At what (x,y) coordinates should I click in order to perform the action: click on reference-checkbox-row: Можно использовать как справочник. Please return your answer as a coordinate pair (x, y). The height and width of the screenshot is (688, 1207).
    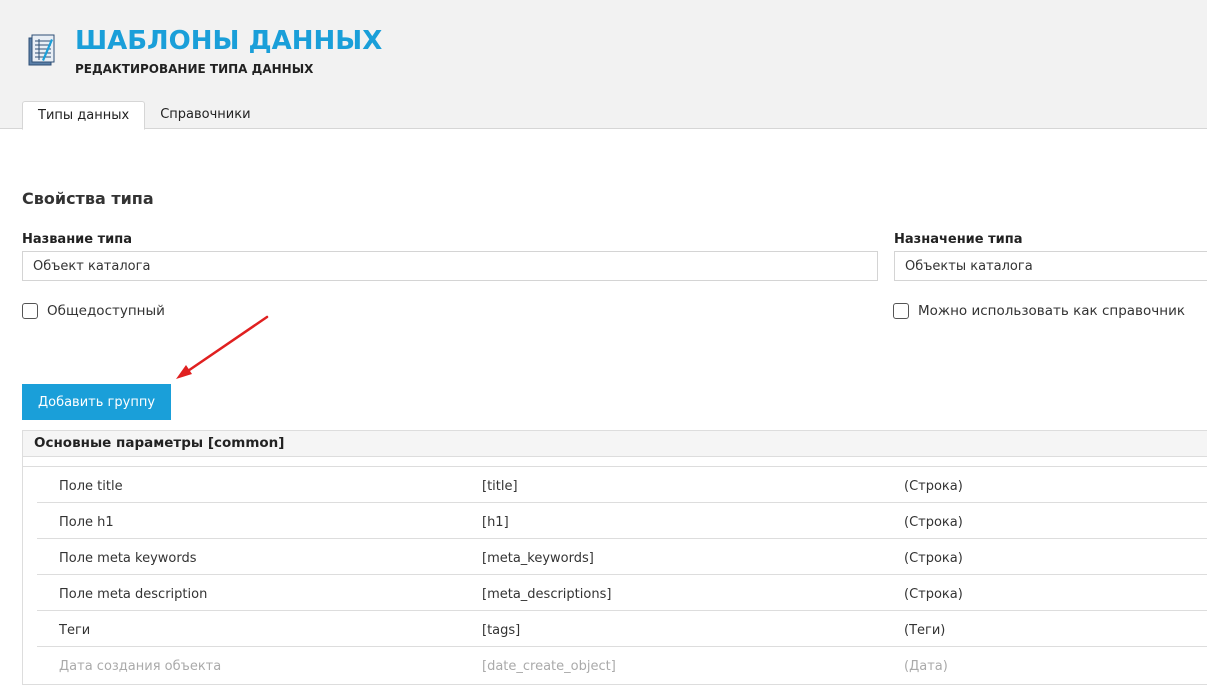
    Looking at the image, I should click on (1039, 311).